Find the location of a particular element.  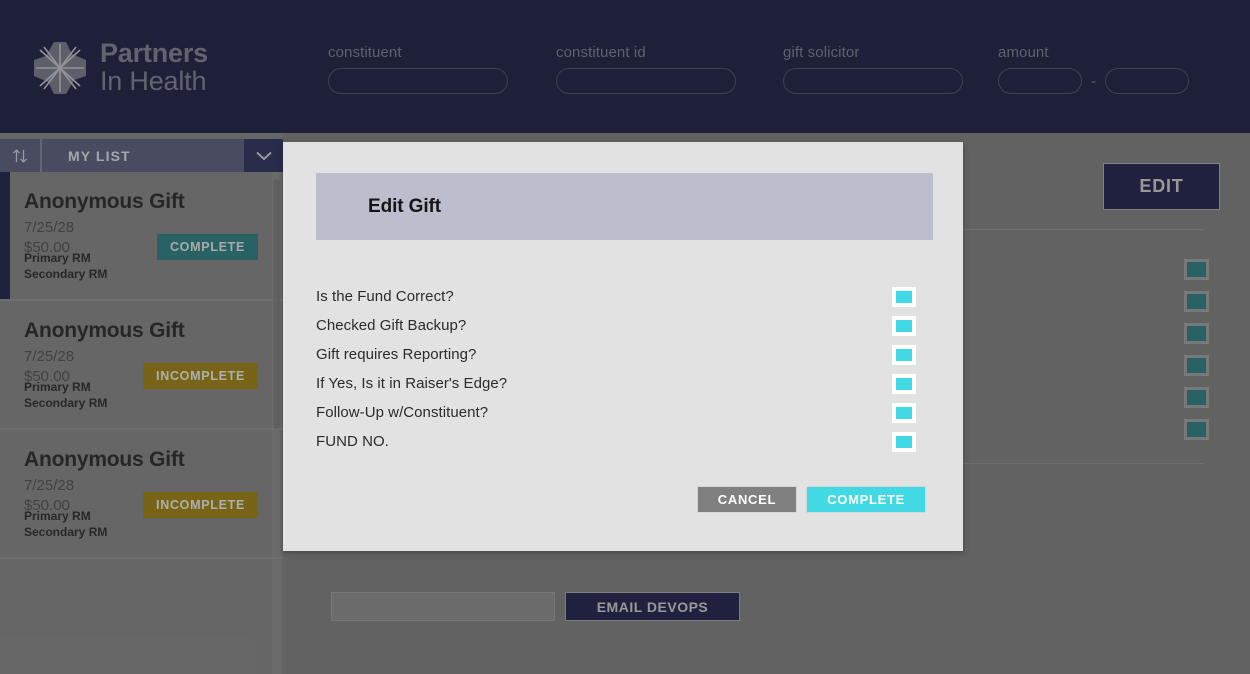

constituent-input is located at coordinates (418, 81).